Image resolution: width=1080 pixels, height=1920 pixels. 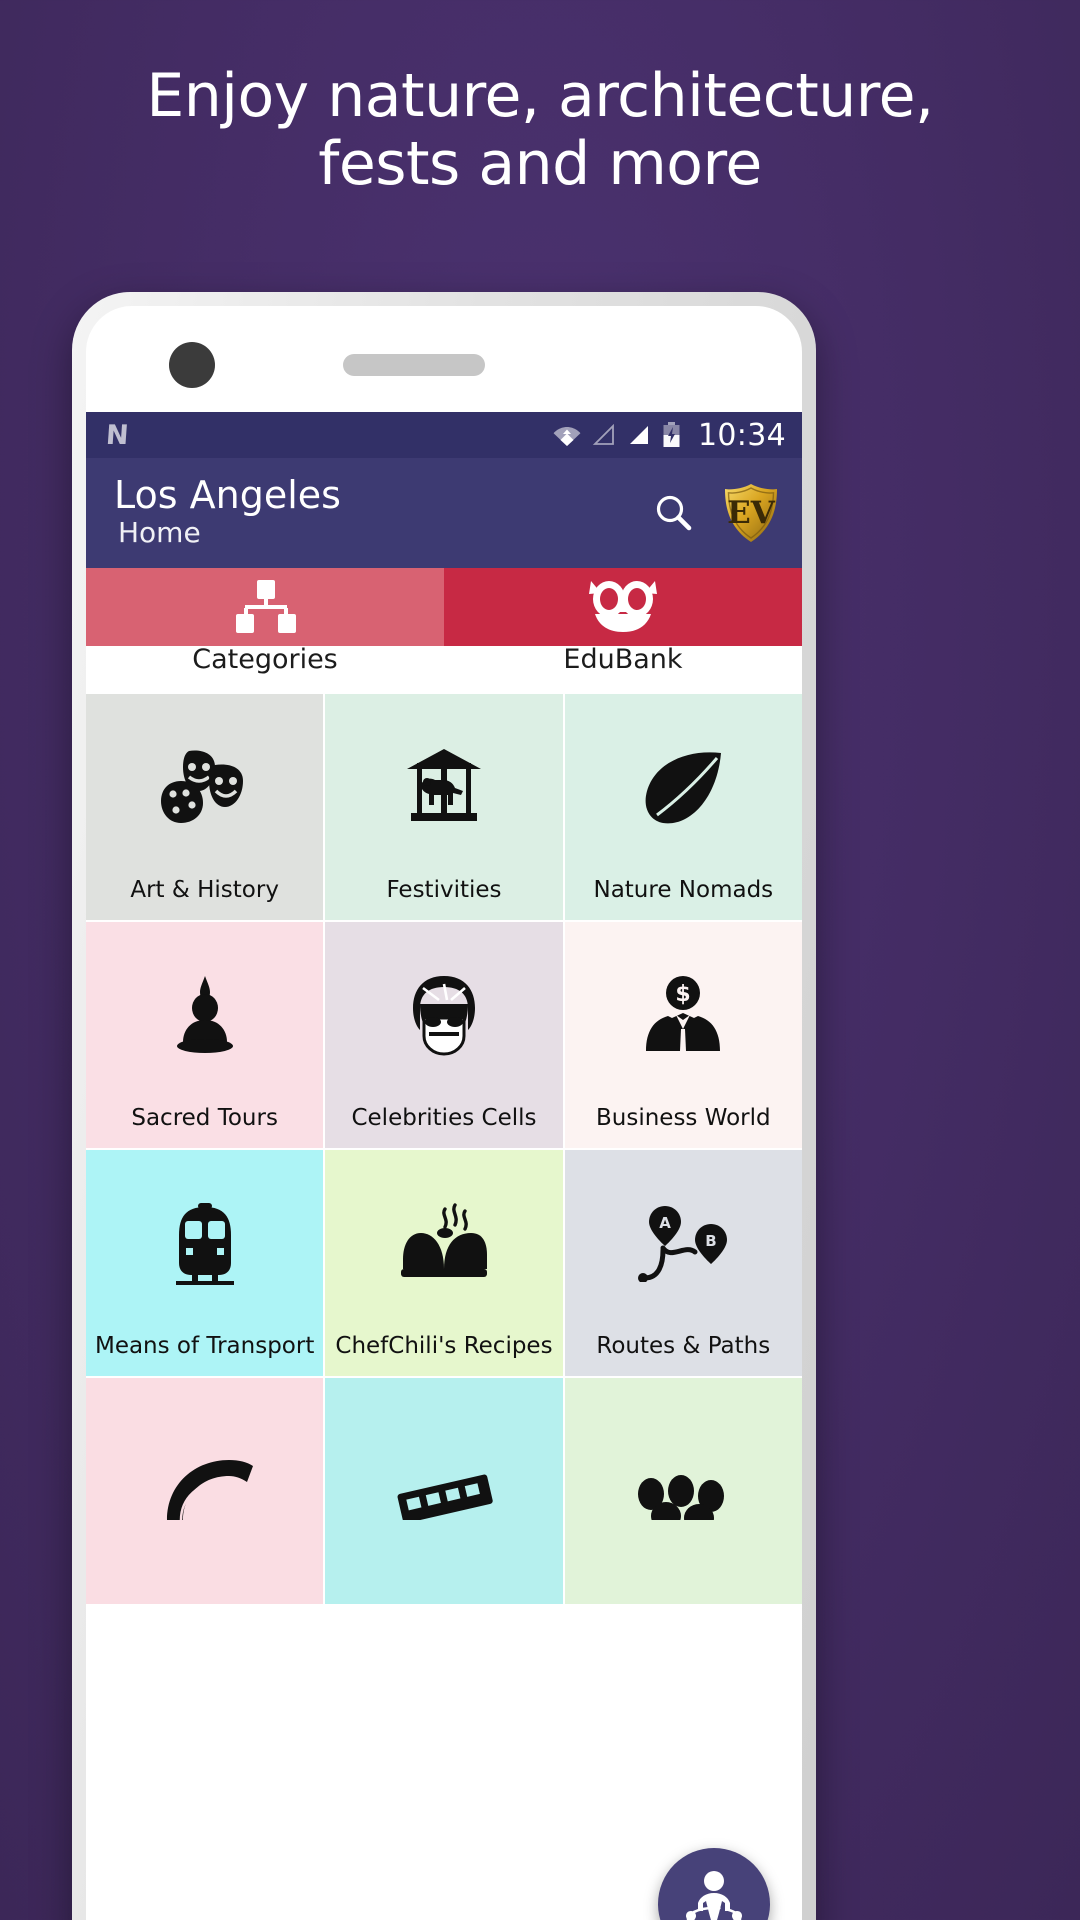 I want to click on tile-celebrities-cells: Celebrities Cells, so click(x=444, y=1035).